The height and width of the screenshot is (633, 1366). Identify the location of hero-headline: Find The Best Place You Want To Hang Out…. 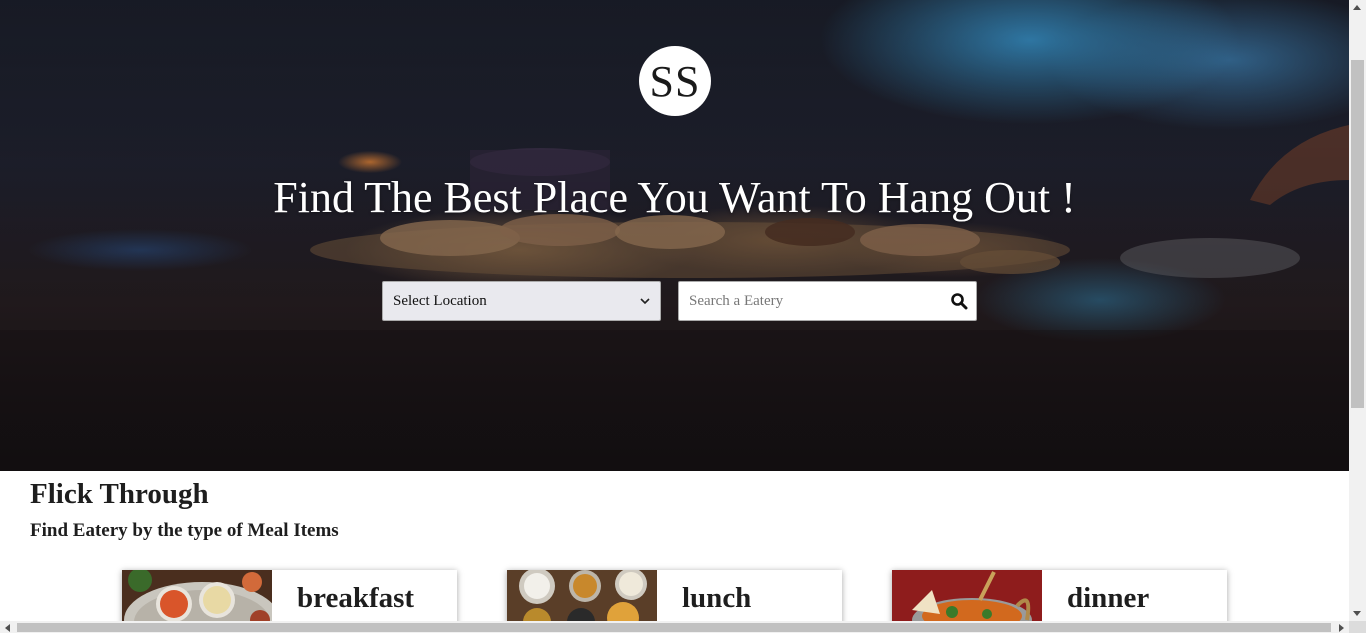
(674, 197).